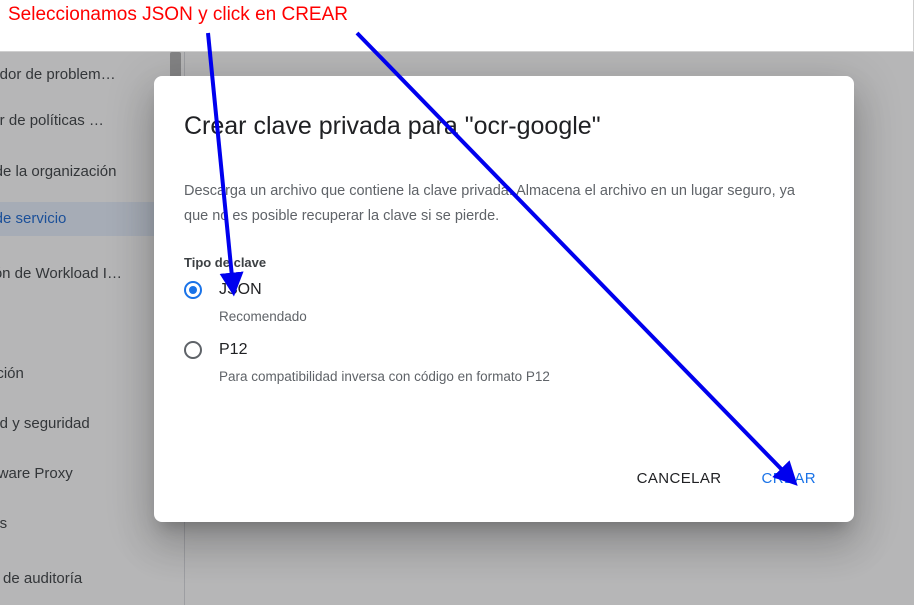  Describe the element at coordinates (178, 14) in the screenshot. I see `annotation-text: Seleccionamos JSON y click en CREAR` at that location.